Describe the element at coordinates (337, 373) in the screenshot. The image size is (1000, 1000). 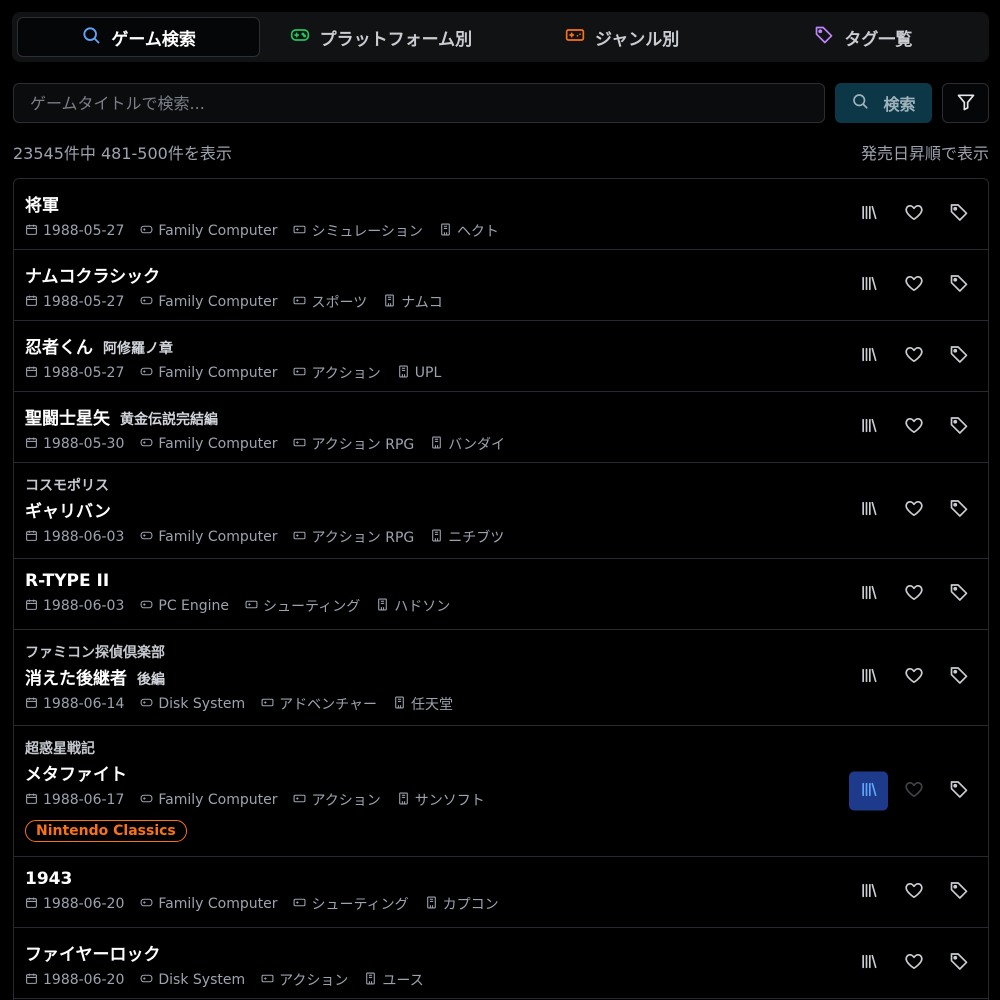
I see `genre: アクション` at that location.